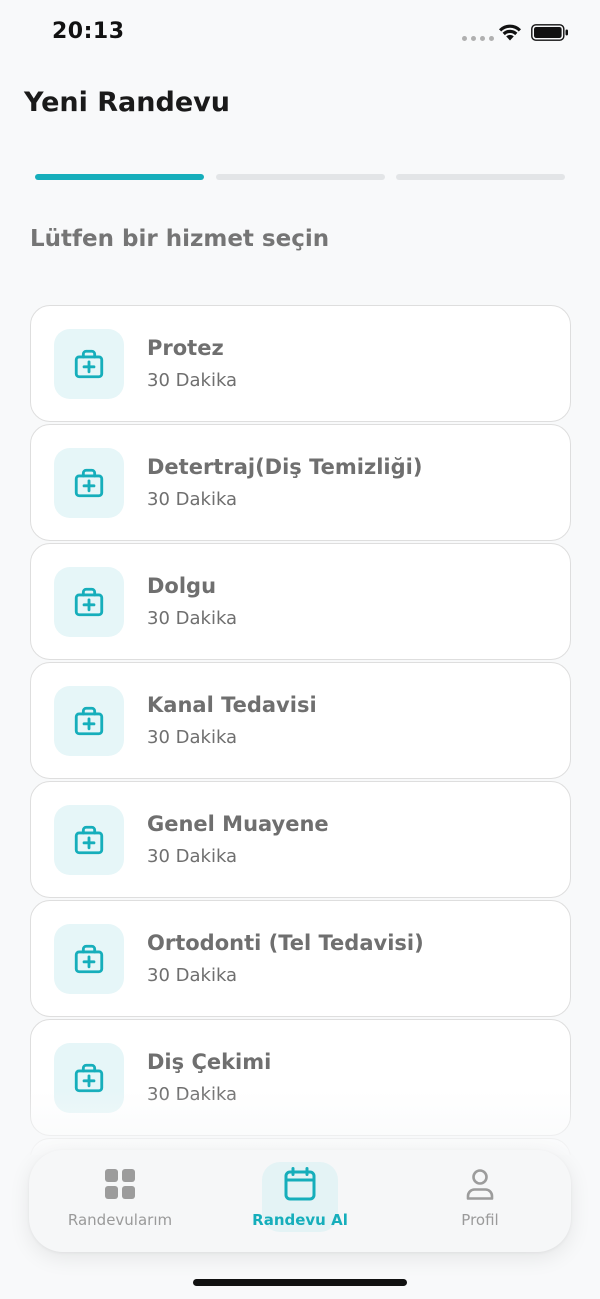  I want to click on step-2-indicator, so click(300, 177).